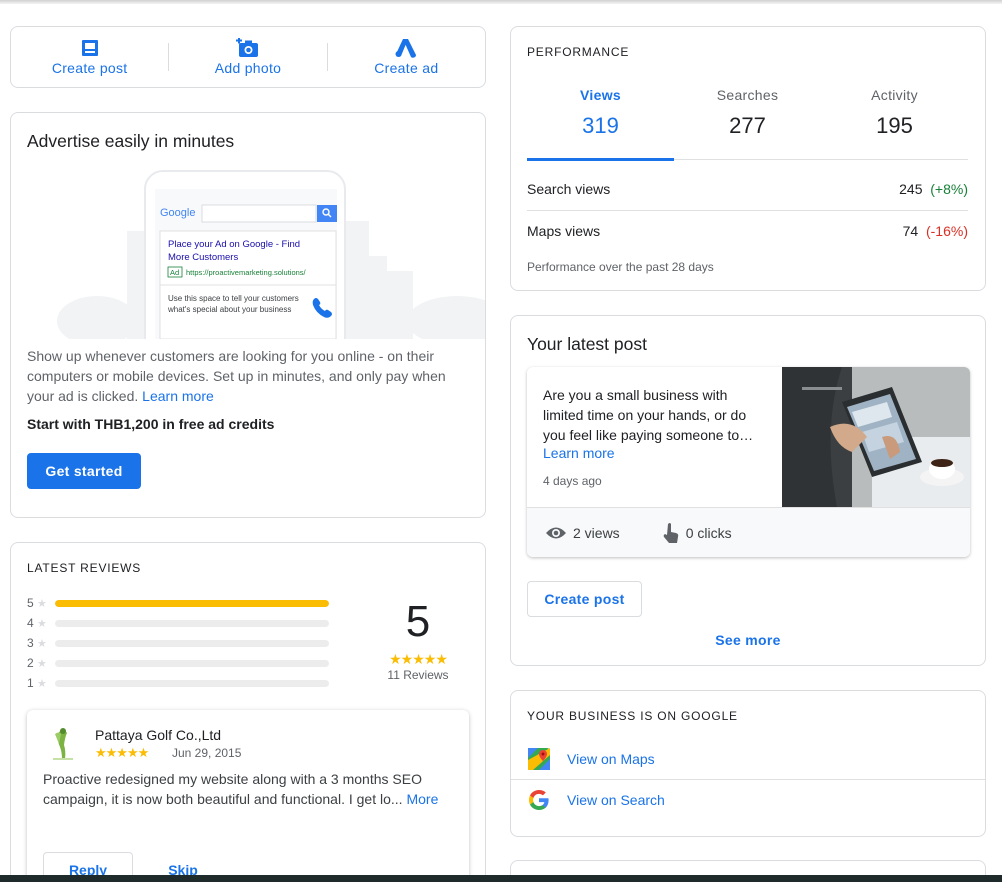 Image resolution: width=1002 pixels, height=882 pixels. What do you see at coordinates (584, 599) in the screenshot?
I see `create-post-outline-button: Create post` at bounding box center [584, 599].